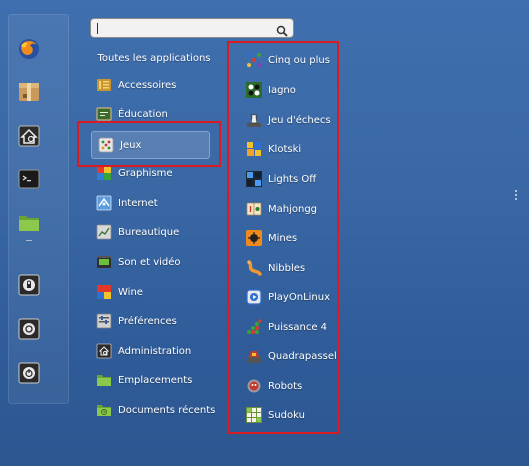 The height and width of the screenshot is (466, 529). I want to click on resize-grip, so click(516, 197).